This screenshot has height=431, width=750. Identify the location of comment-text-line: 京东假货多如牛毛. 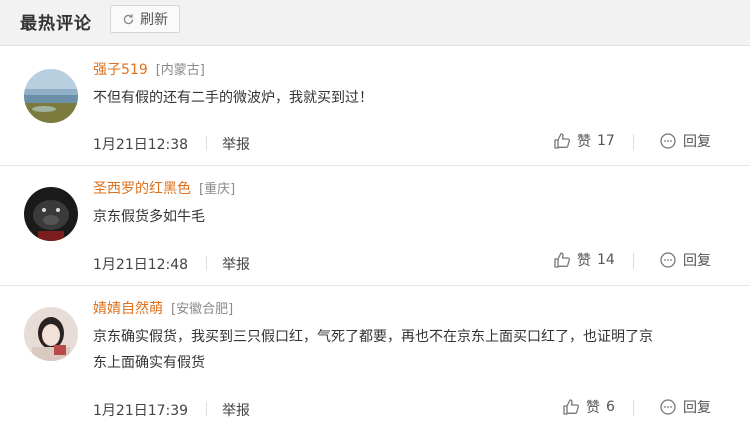
(149, 217).